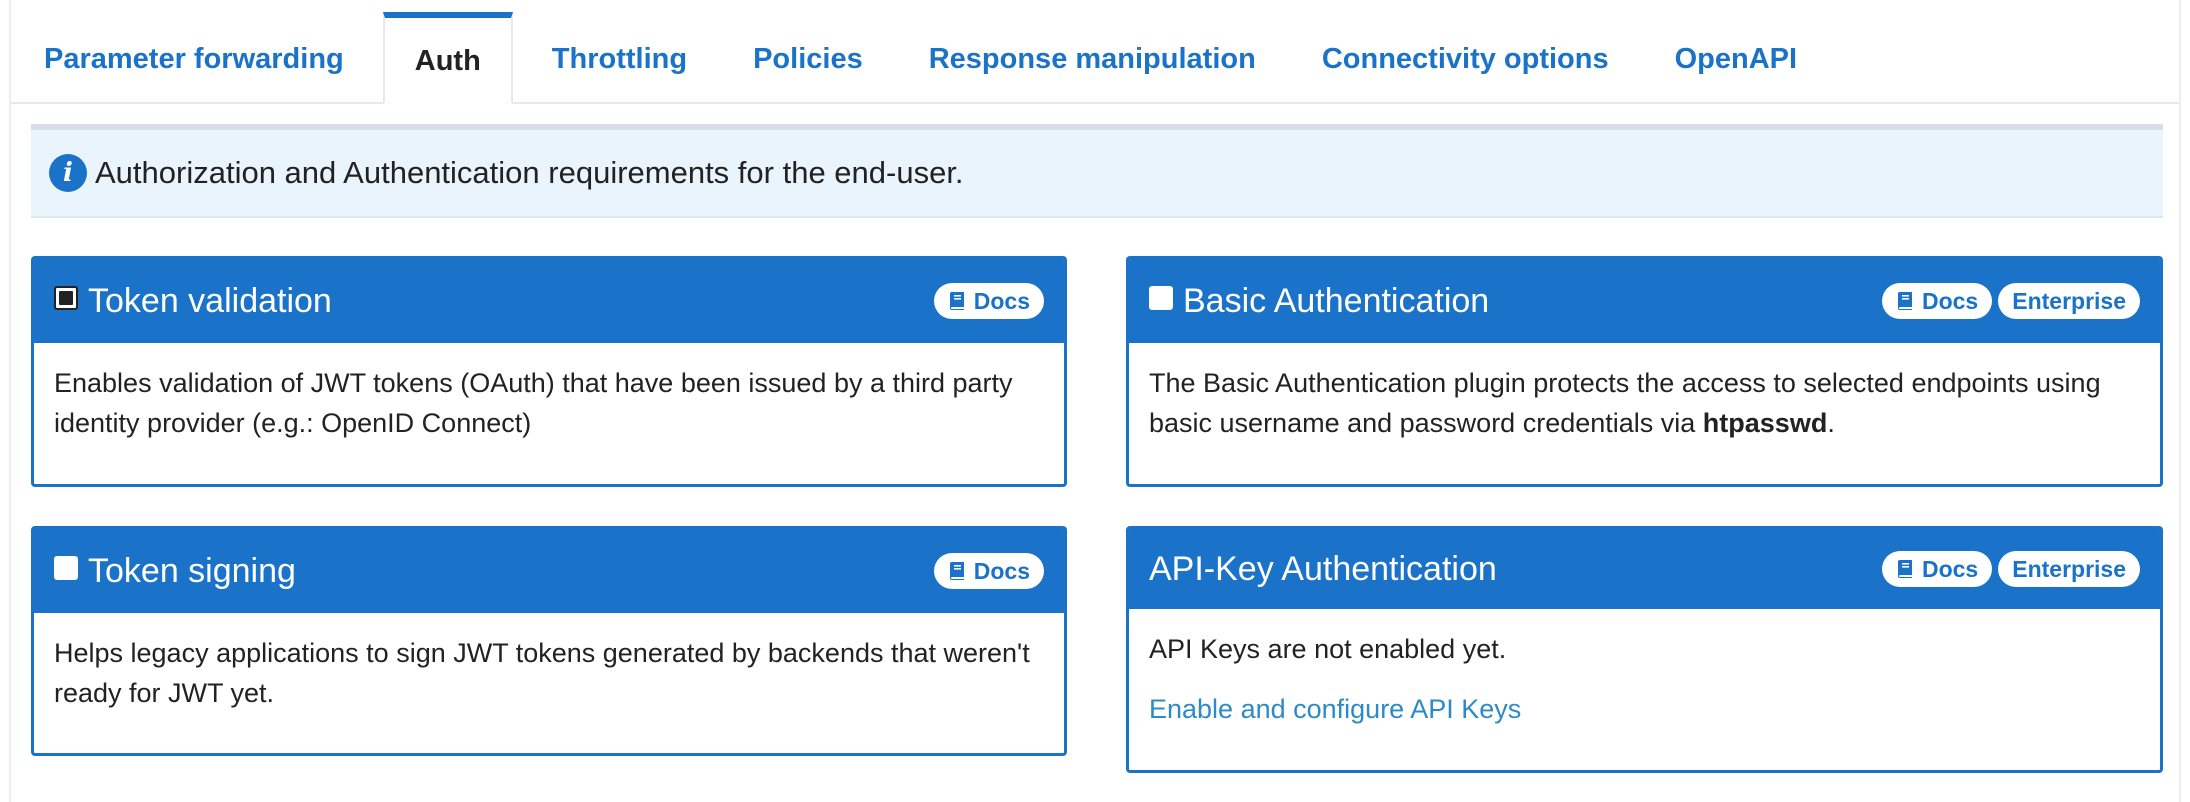 The height and width of the screenshot is (802, 2190). What do you see at coordinates (1328, 649) in the screenshot?
I see `api-key-status-text: API Keys are not enabled yet.` at bounding box center [1328, 649].